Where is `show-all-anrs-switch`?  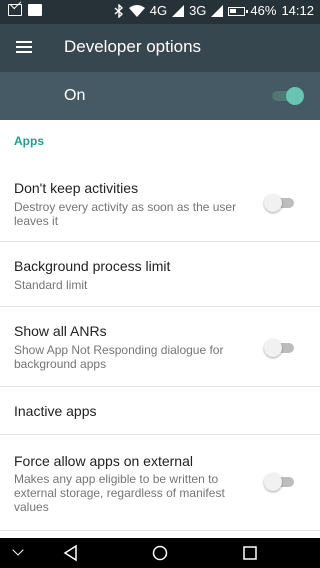 show-all-anrs-switch is located at coordinates (280, 348).